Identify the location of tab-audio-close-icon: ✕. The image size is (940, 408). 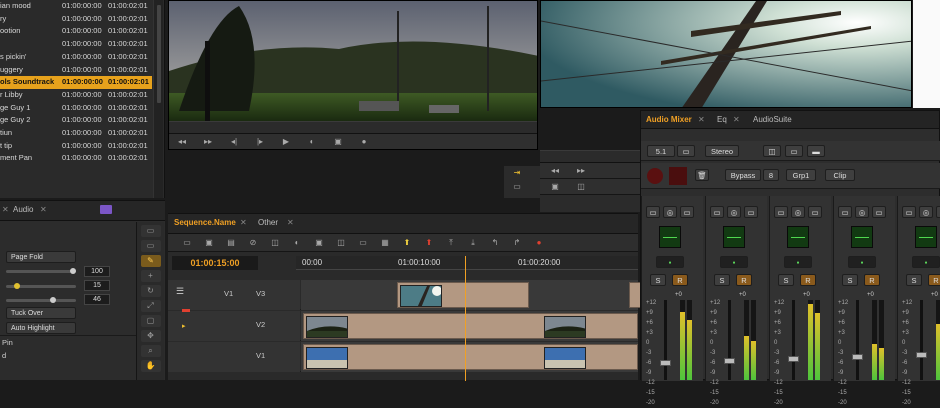
(43, 209).